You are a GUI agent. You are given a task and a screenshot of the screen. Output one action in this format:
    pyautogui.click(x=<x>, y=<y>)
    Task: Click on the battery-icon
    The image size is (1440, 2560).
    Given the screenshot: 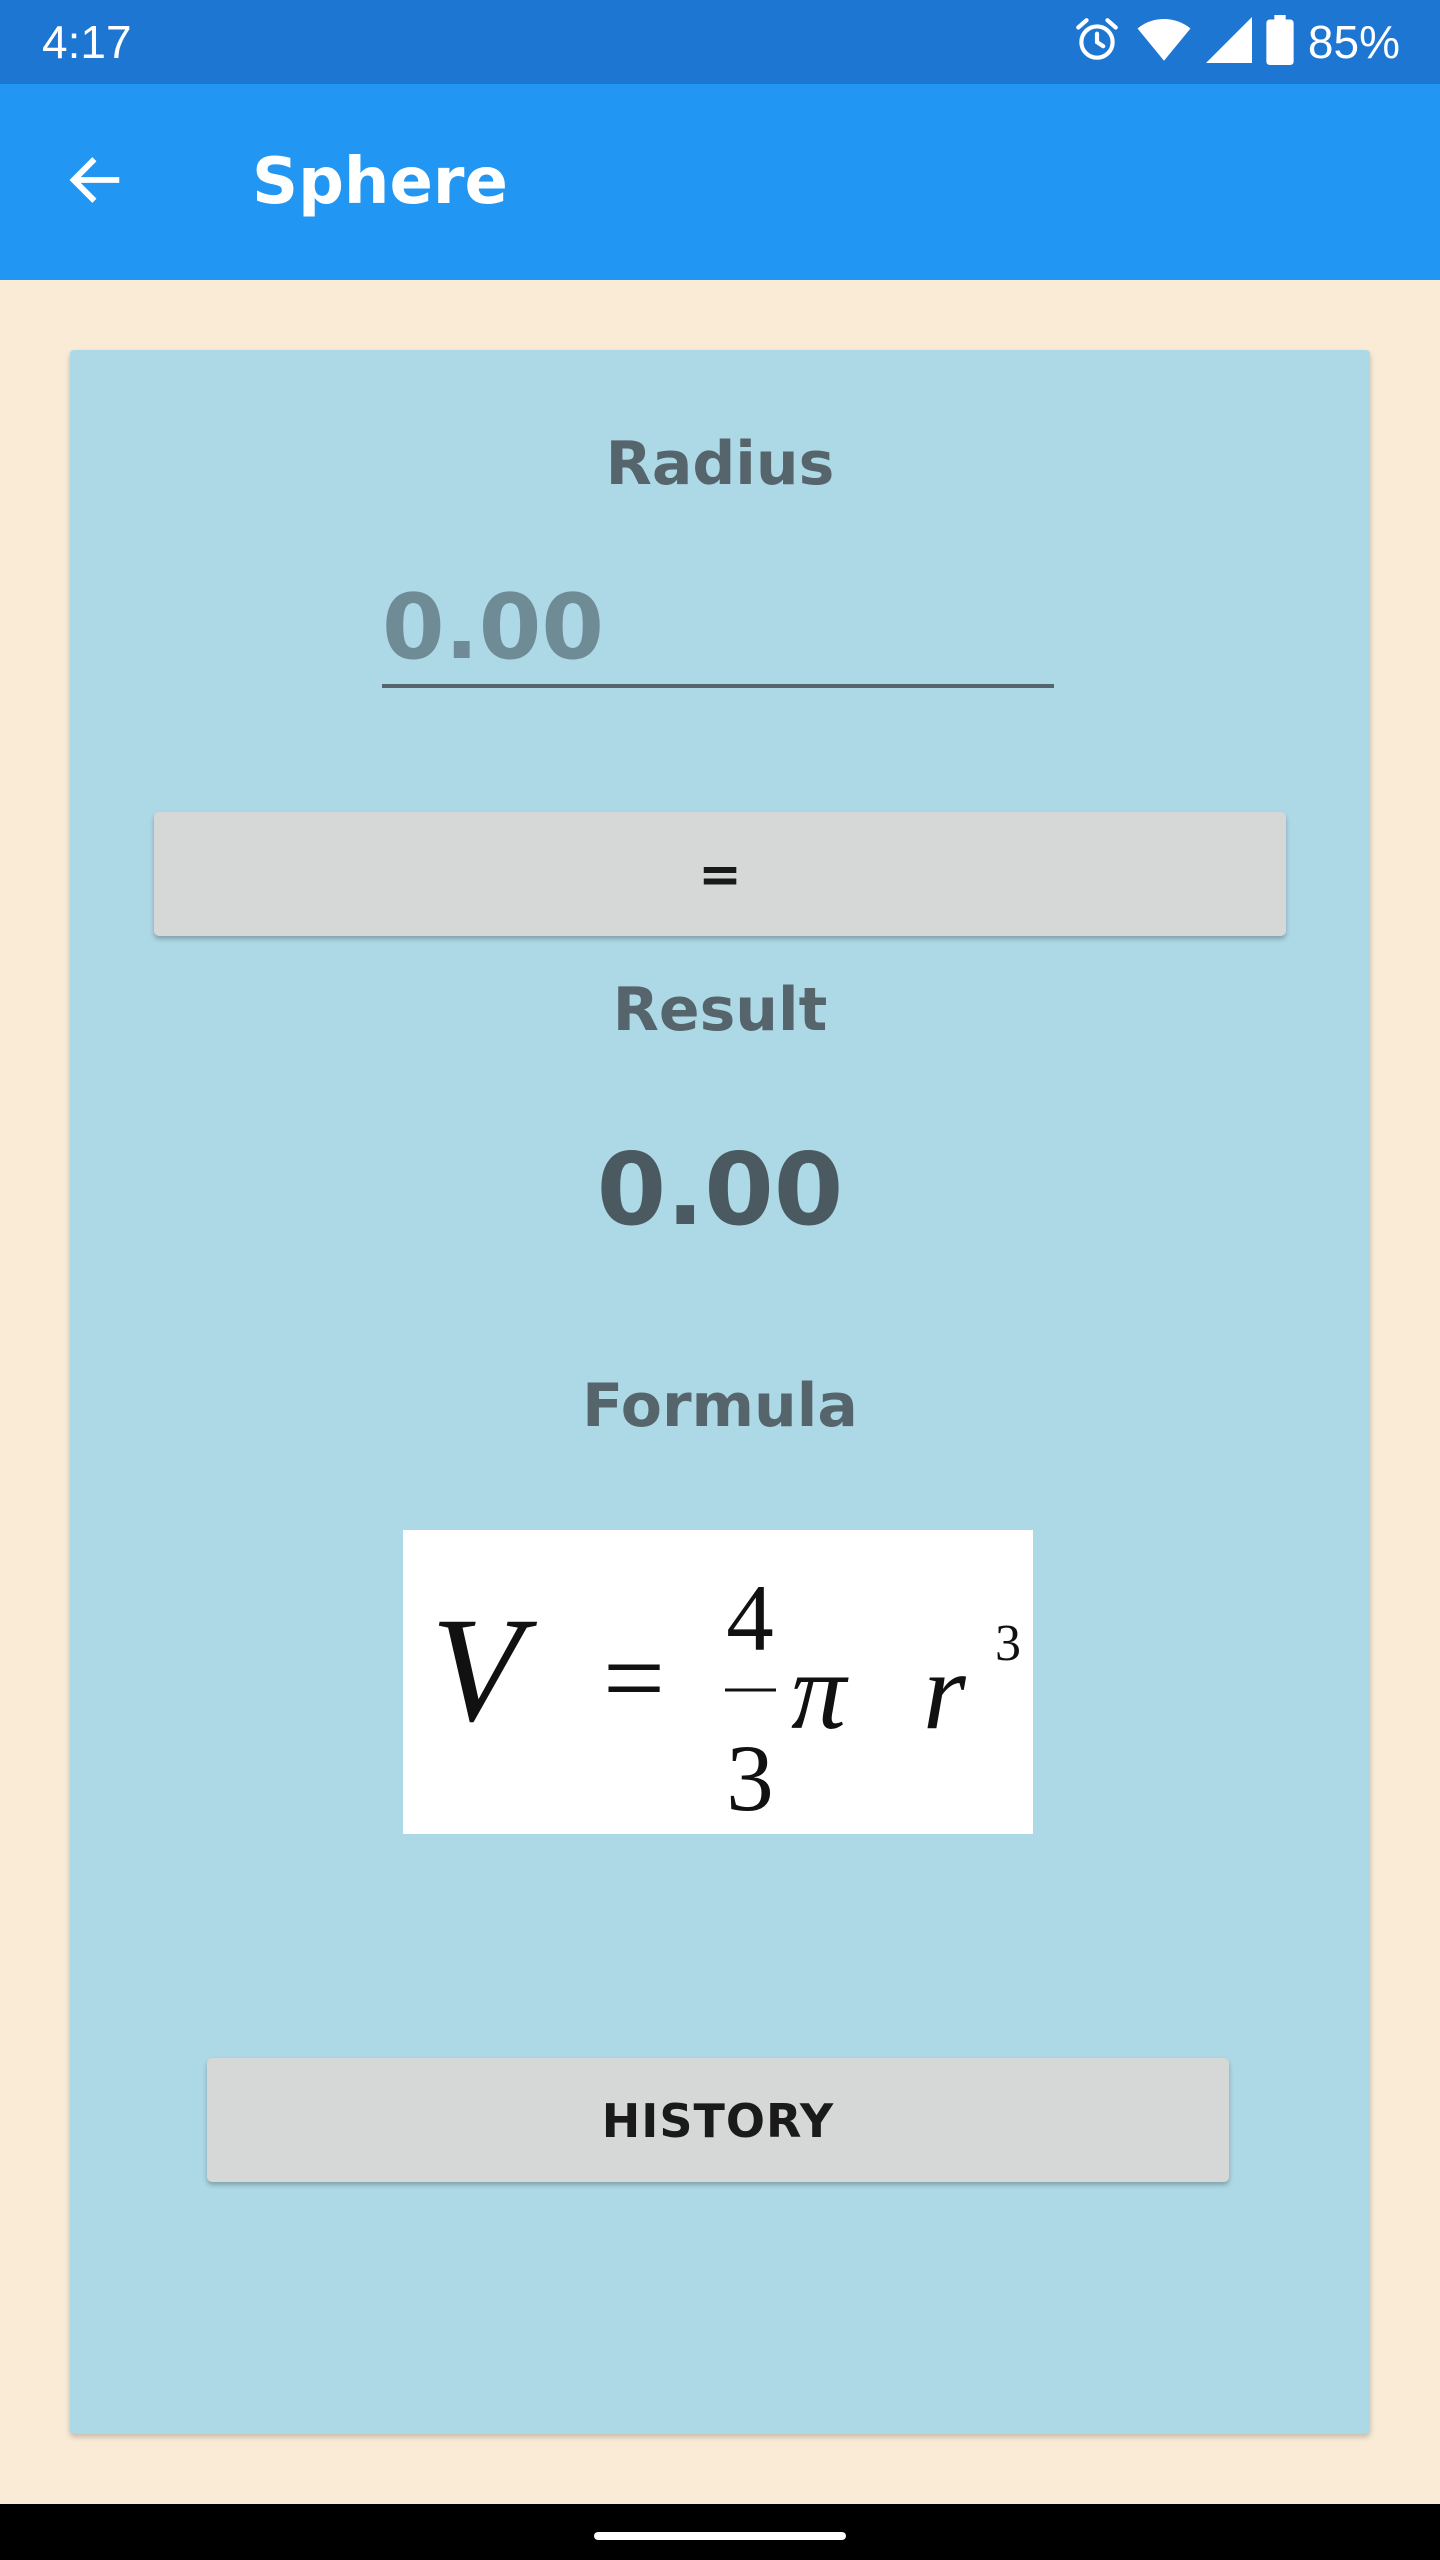 What is the action you would take?
    pyautogui.click(x=1280, y=42)
    